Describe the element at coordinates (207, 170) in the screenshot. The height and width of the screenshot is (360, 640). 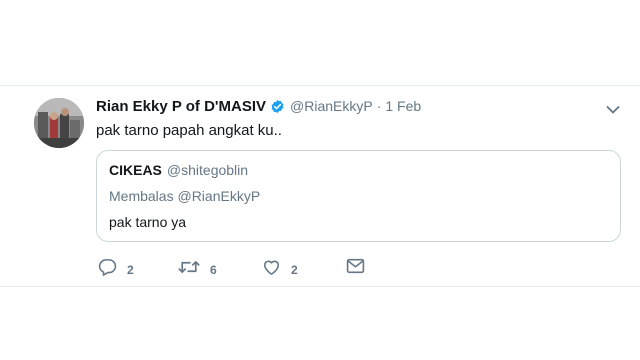
I see `quoted-author-handle: @shitegoblin` at that location.